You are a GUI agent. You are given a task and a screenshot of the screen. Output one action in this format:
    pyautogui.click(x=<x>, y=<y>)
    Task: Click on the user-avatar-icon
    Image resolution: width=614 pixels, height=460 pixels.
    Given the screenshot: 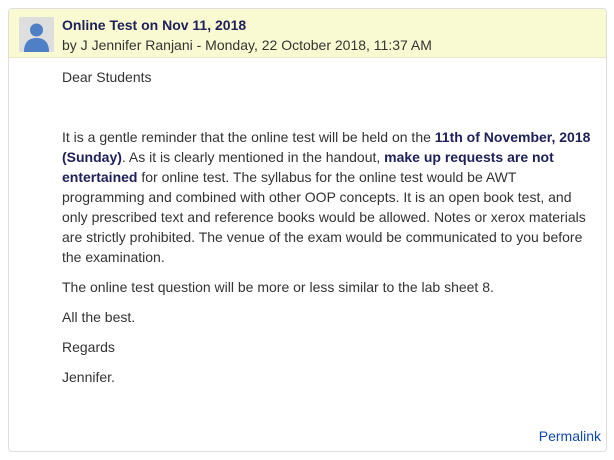 What is the action you would take?
    pyautogui.click(x=36, y=34)
    